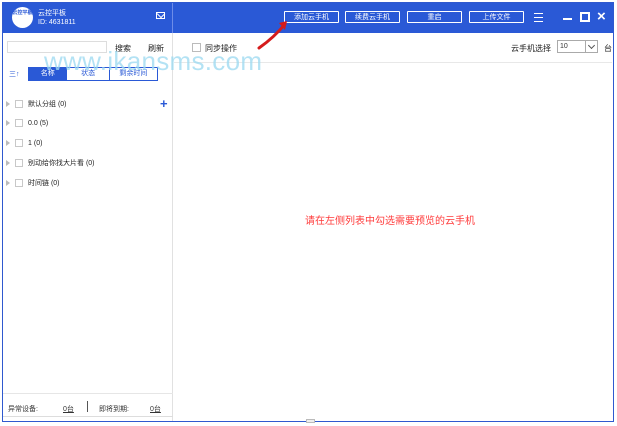  What do you see at coordinates (585, 17) in the screenshot?
I see `maximize-icon` at bounding box center [585, 17].